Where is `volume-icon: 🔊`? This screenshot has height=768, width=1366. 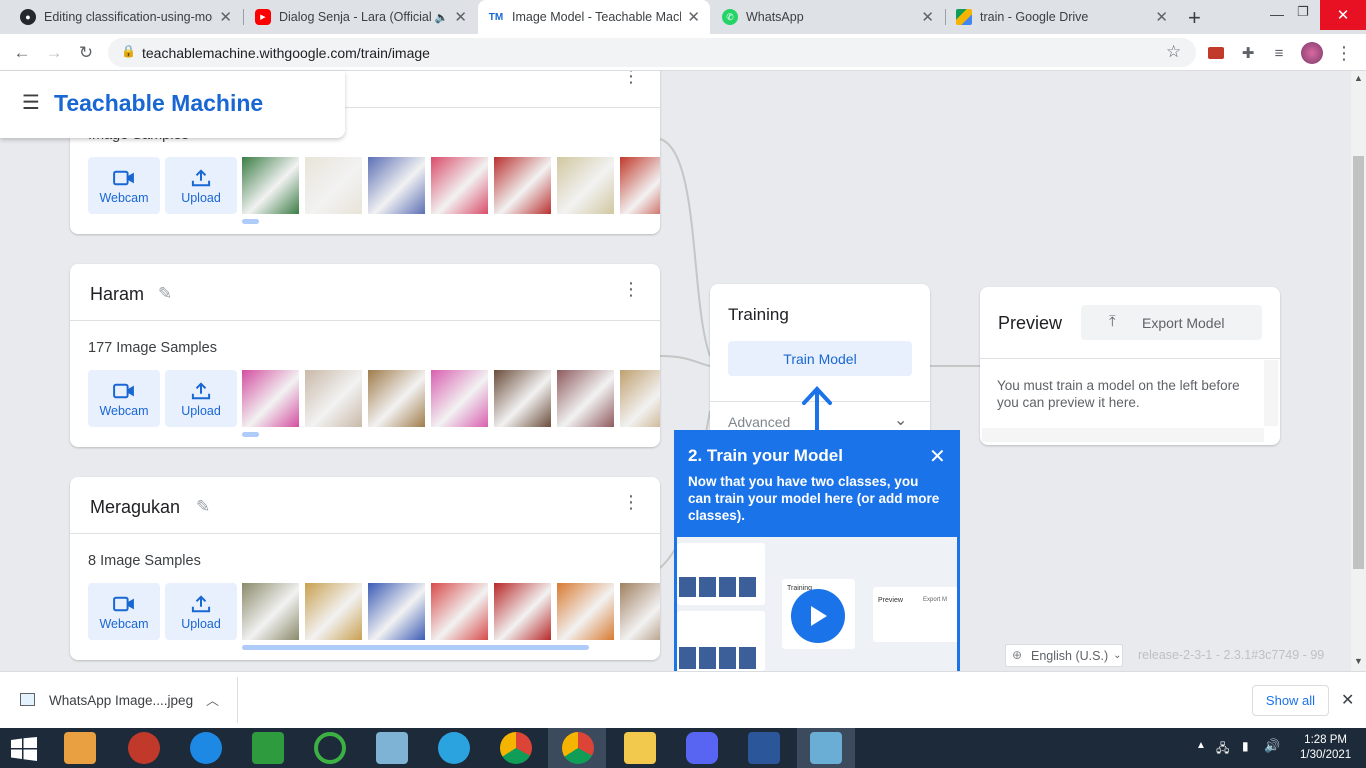 volume-icon: 🔊 is located at coordinates (1272, 746).